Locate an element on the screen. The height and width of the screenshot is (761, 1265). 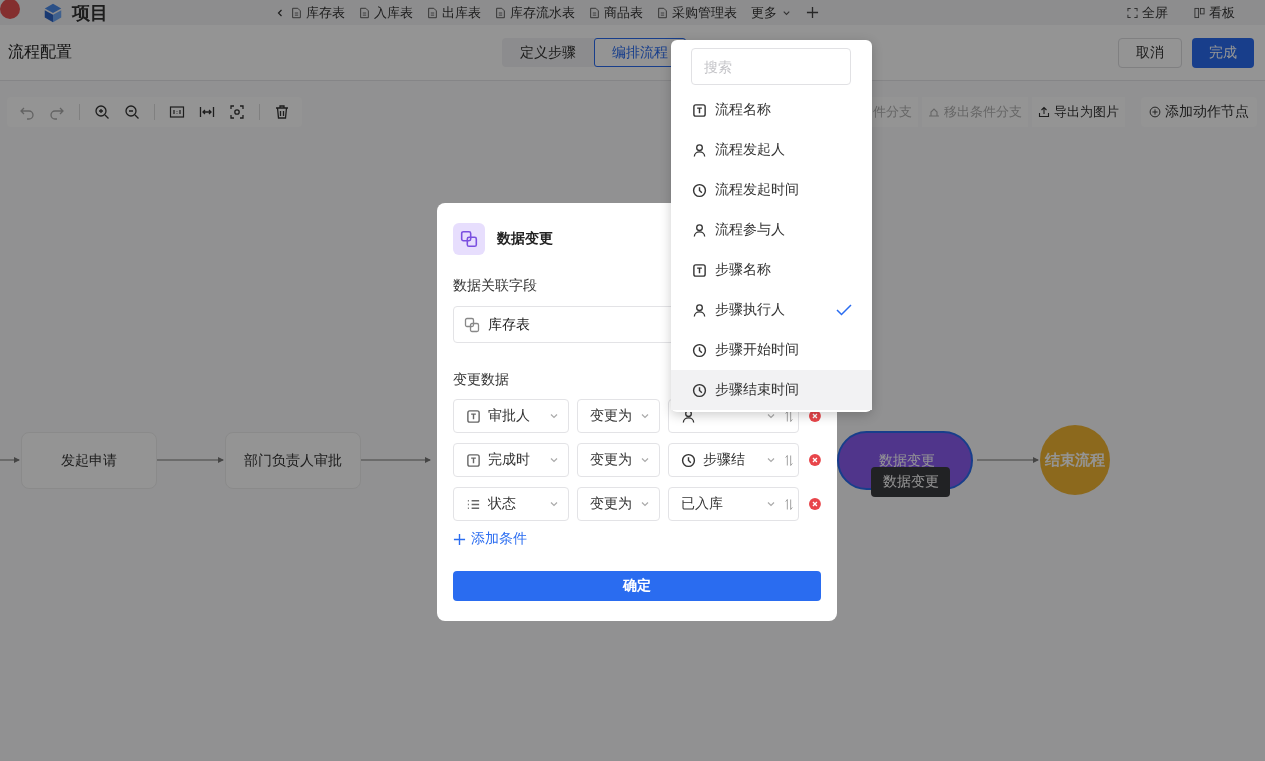
table-tab: 商品表 is located at coordinates (616, 12).